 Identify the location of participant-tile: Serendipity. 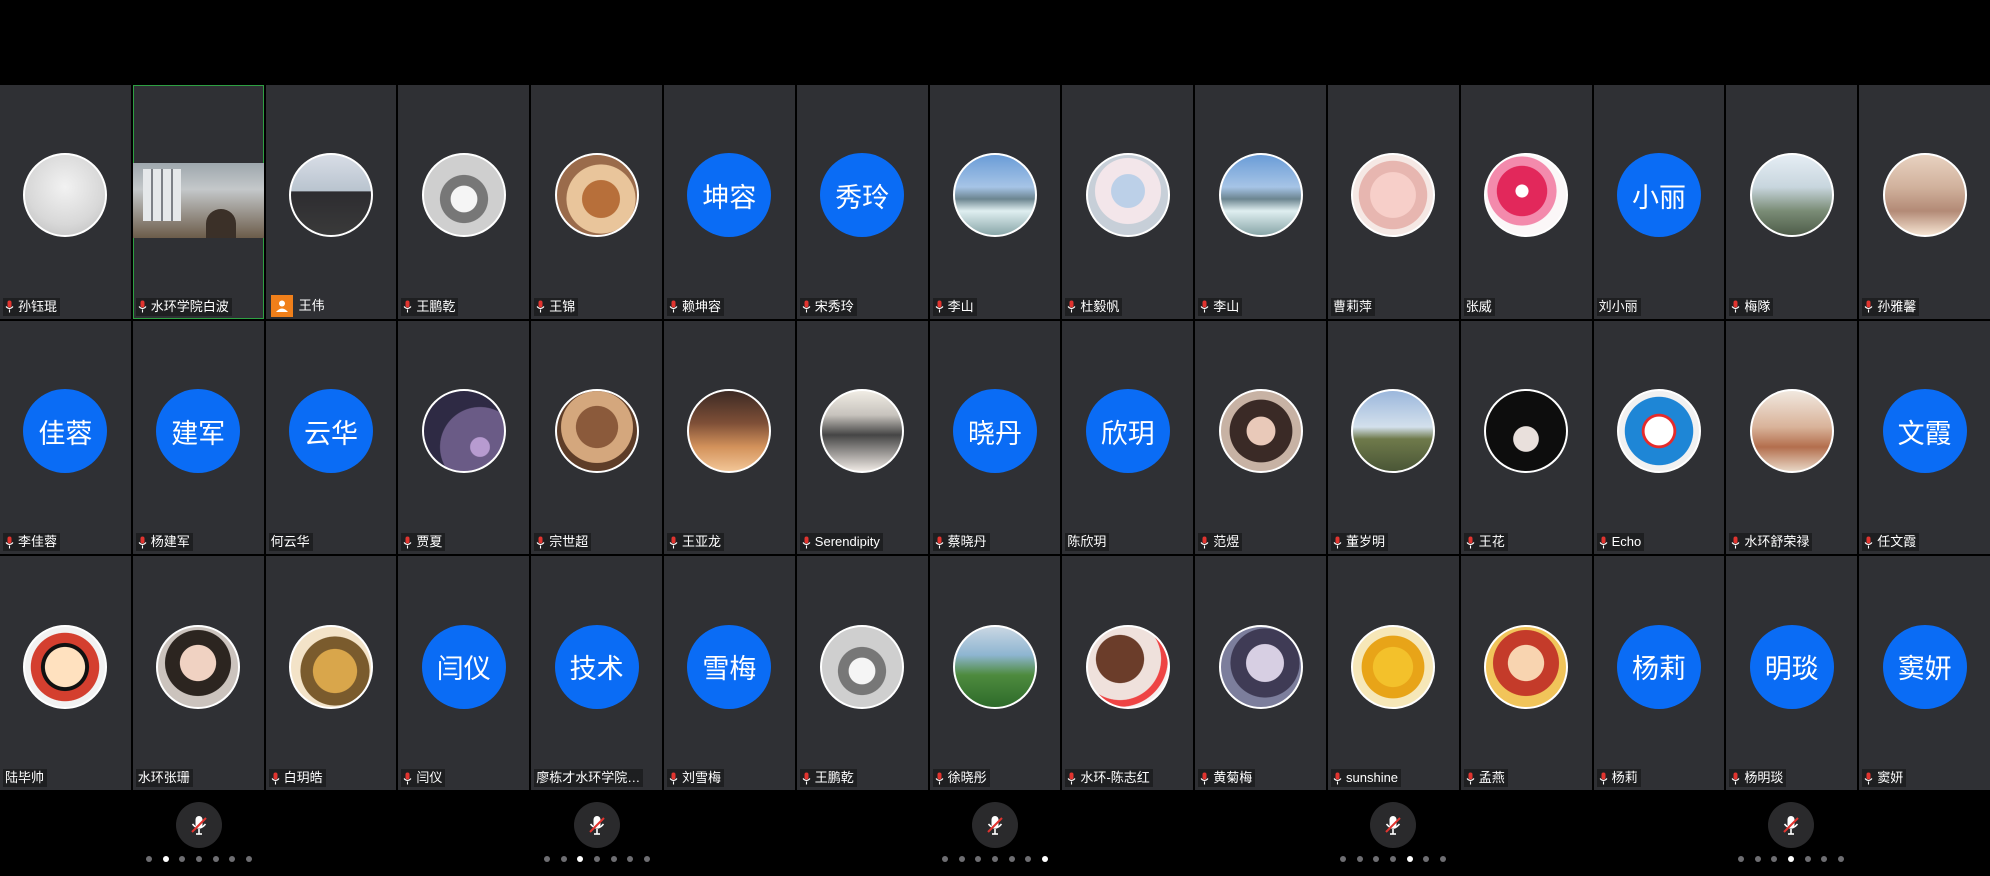
(862, 437).